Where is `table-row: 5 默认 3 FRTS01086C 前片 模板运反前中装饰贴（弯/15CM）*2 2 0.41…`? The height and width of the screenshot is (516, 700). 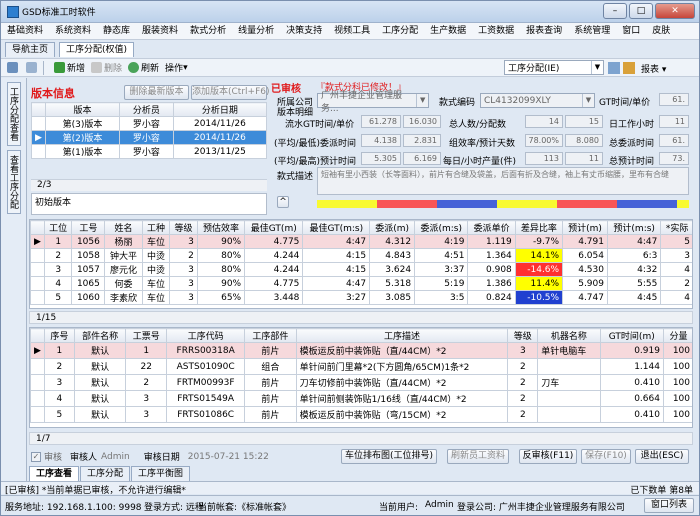
table-row: 5 默认 3 FRTS01086C 前片 模板运反前中装饰贴（弯/15CM）*2 2 0.41… is located at coordinates (361, 414).